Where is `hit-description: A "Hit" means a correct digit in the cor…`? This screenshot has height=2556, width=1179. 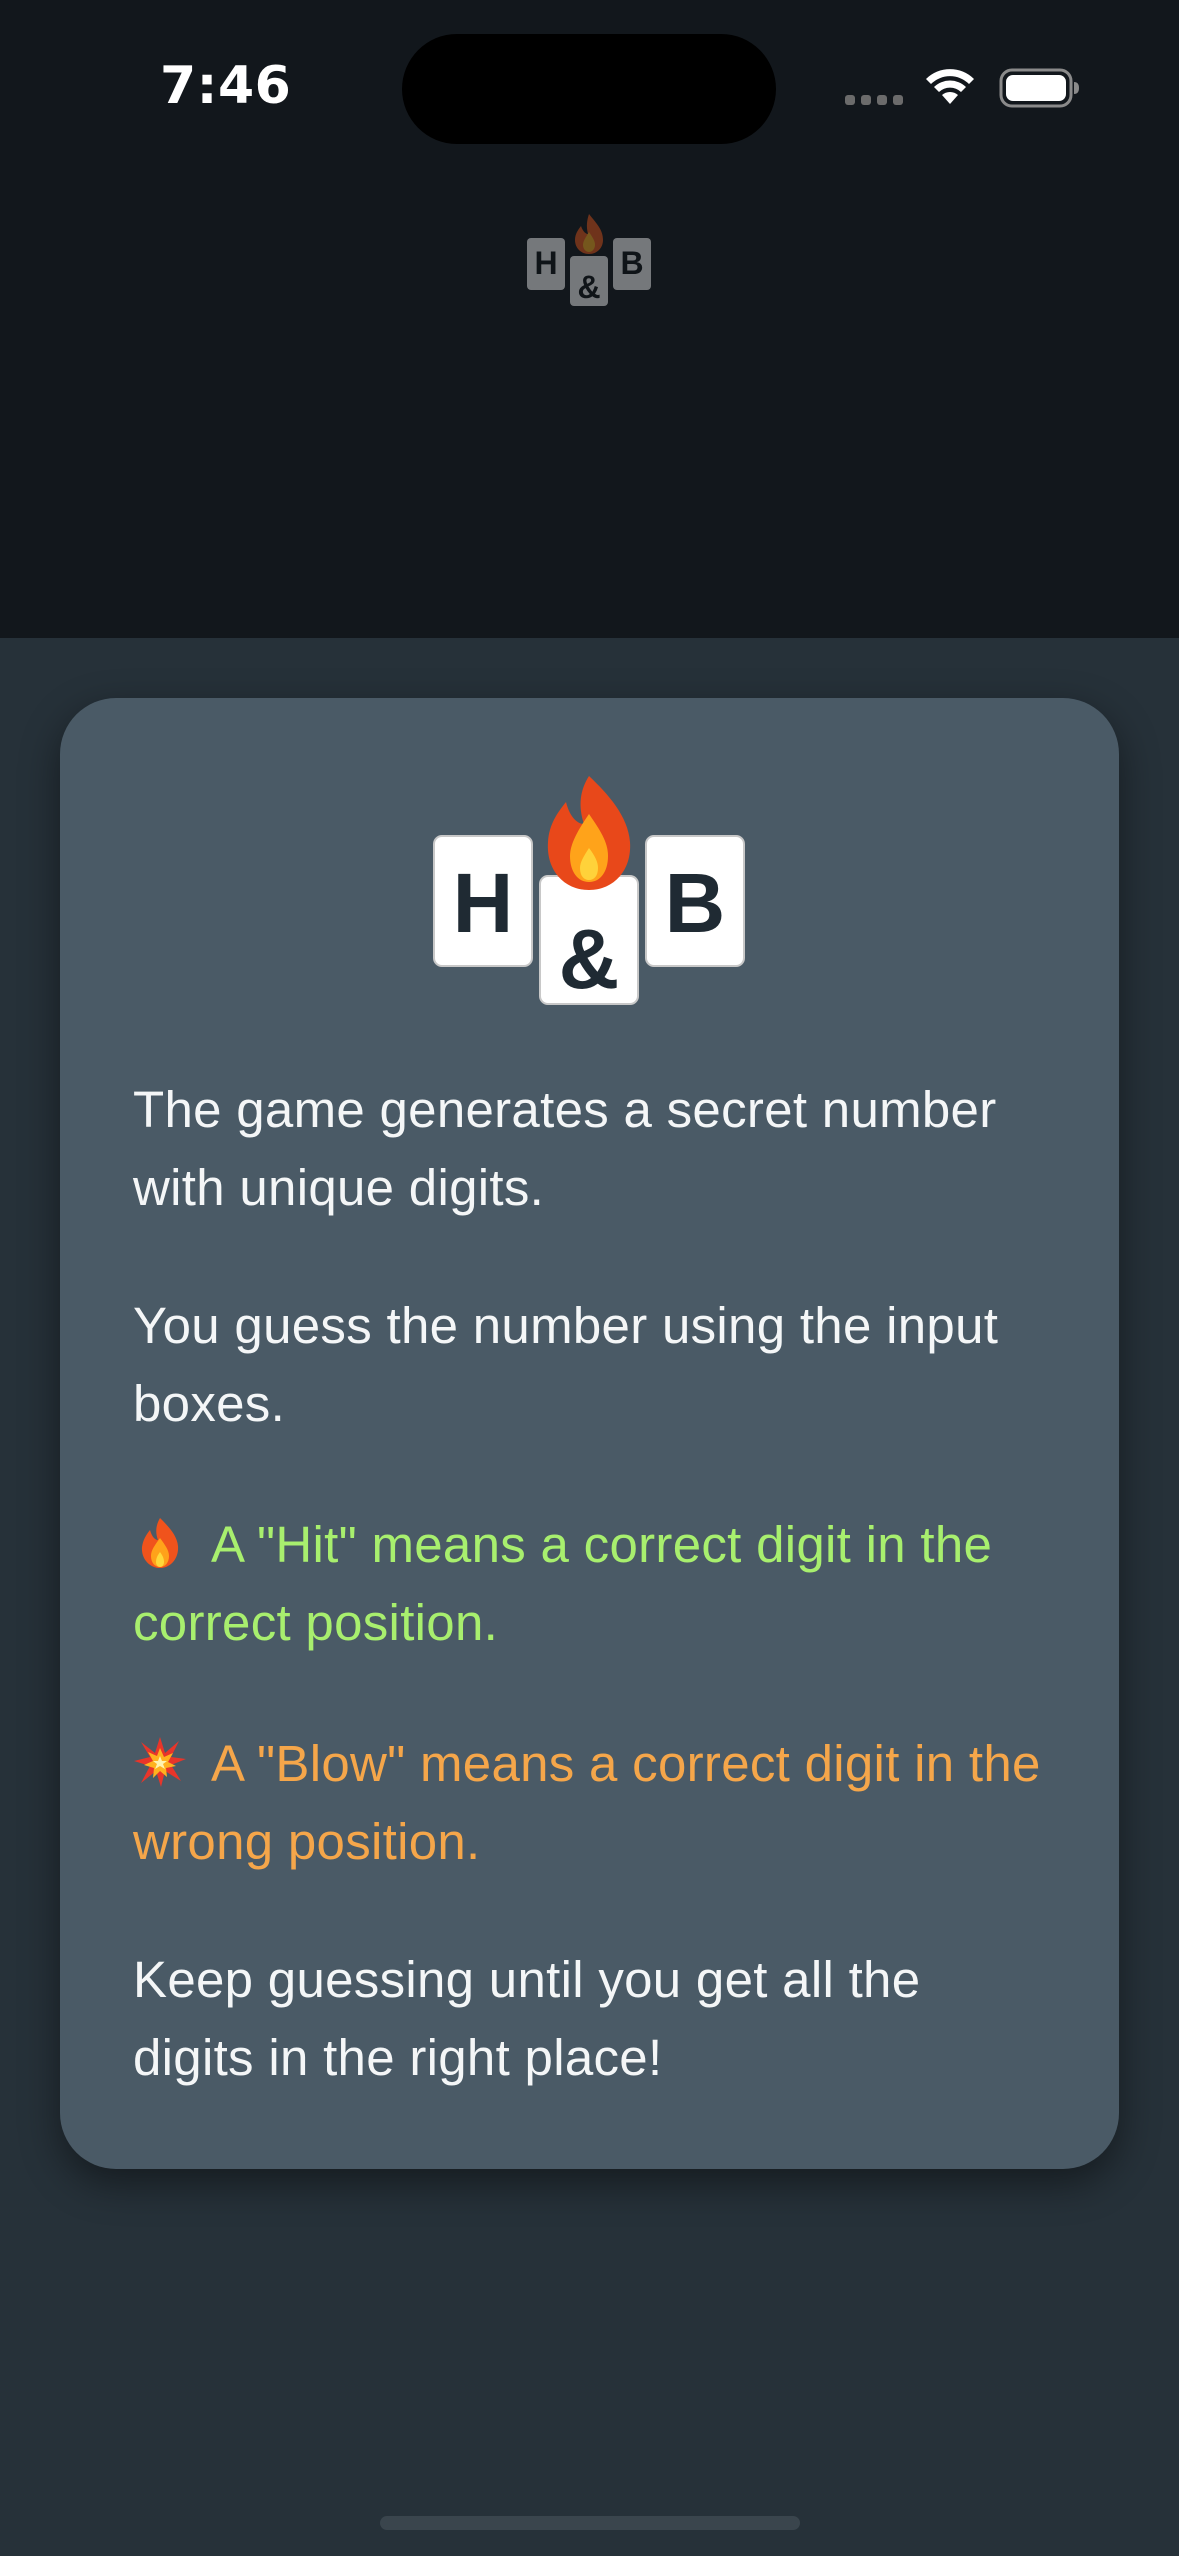 hit-description: A "Hit" means a correct digit in the cor… is located at coordinates (563, 1583).